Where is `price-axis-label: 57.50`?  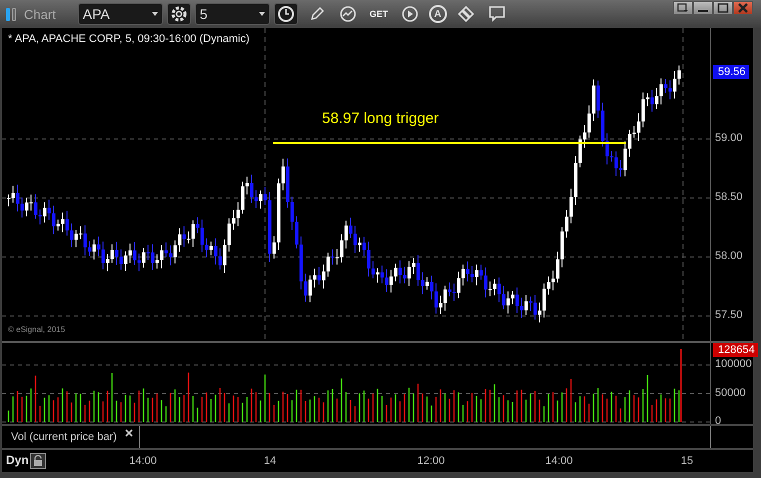
price-axis-label: 57.50 is located at coordinates (729, 315).